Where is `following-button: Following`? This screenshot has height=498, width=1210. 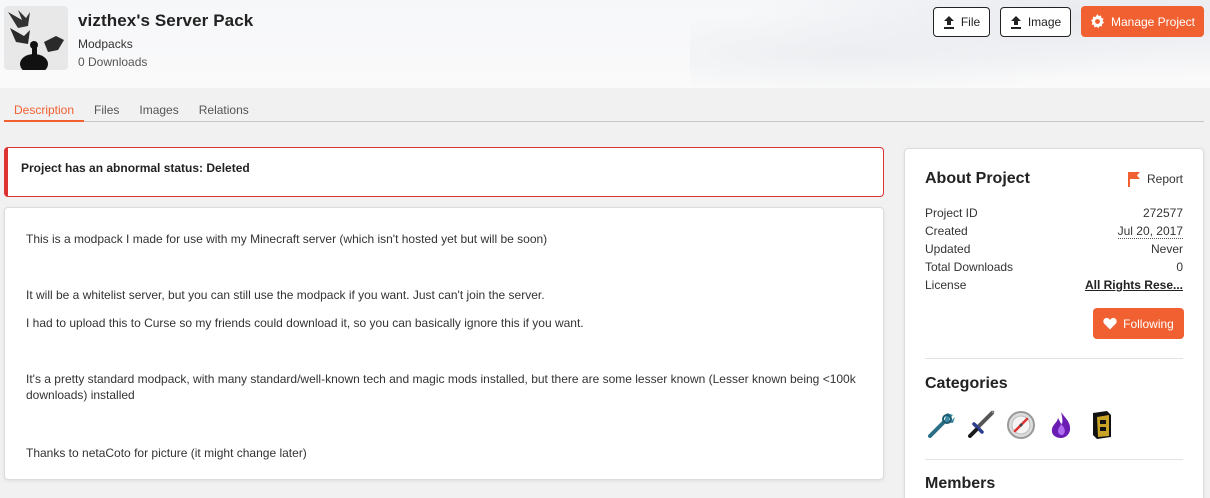 following-button: Following is located at coordinates (1138, 323).